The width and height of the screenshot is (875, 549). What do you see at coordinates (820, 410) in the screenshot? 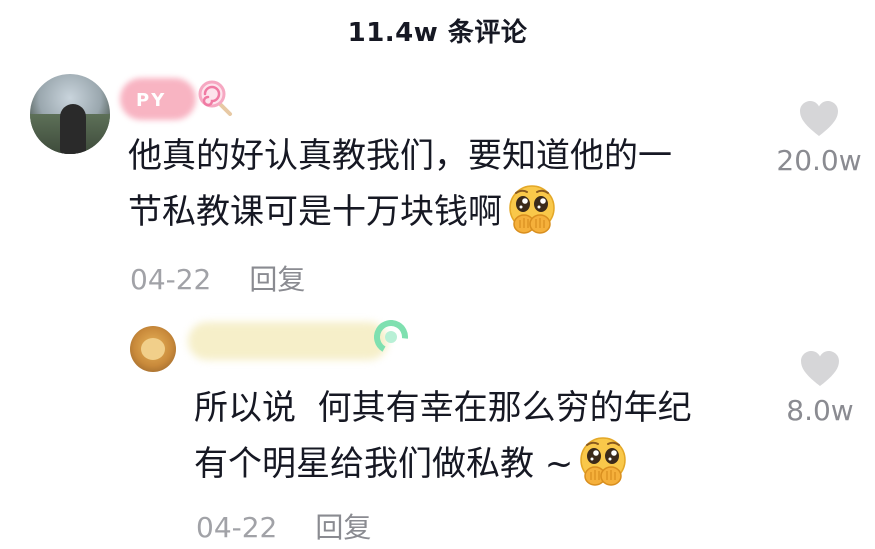
I see `like-count: 8.0w` at bounding box center [820, 410].